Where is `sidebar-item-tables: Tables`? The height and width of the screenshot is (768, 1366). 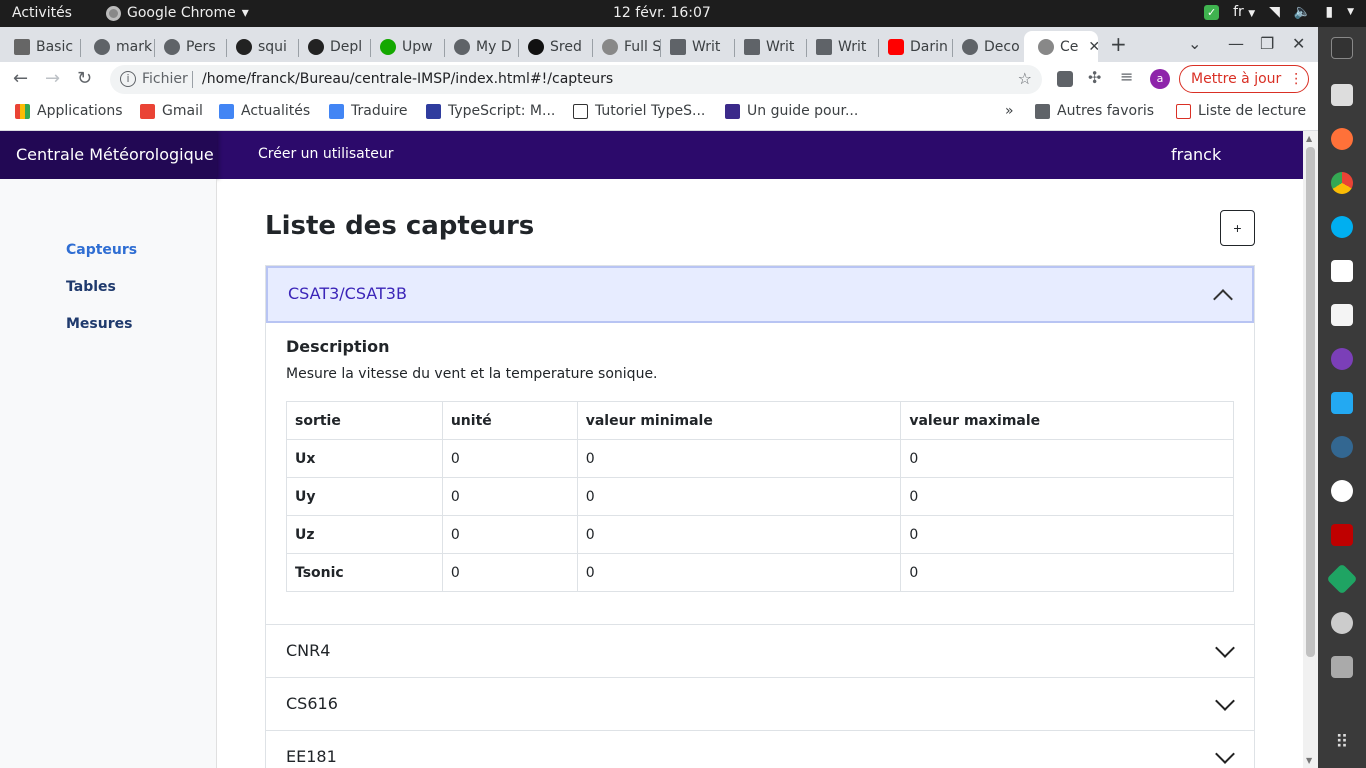 sidebar-item-tables: Tables is located at coordinates (91, 287).